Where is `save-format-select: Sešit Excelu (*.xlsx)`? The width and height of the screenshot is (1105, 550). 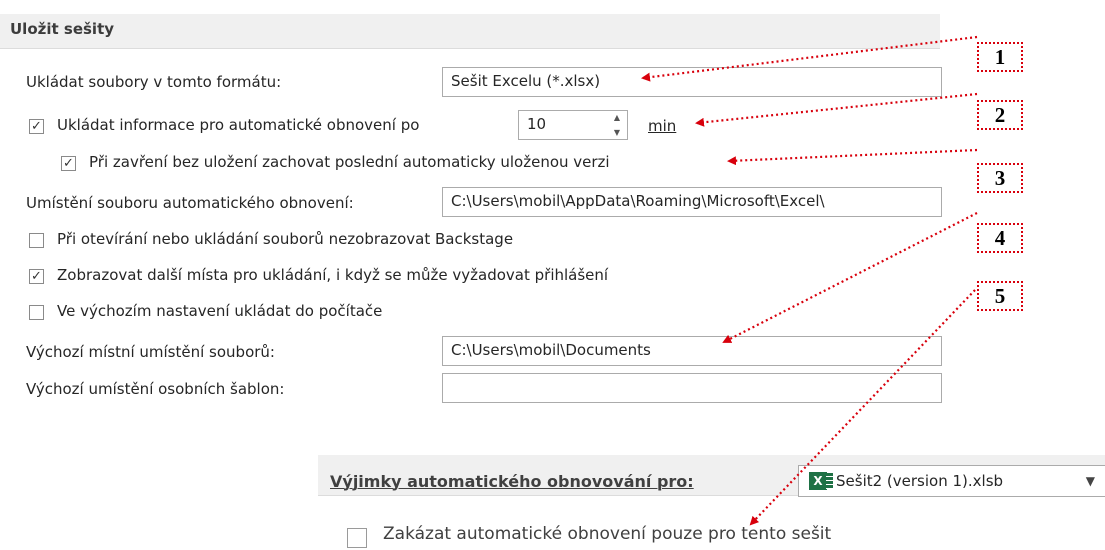 save-format-select: Sešit Excelu (*.xlsx) is located at coordinates (692, 82).